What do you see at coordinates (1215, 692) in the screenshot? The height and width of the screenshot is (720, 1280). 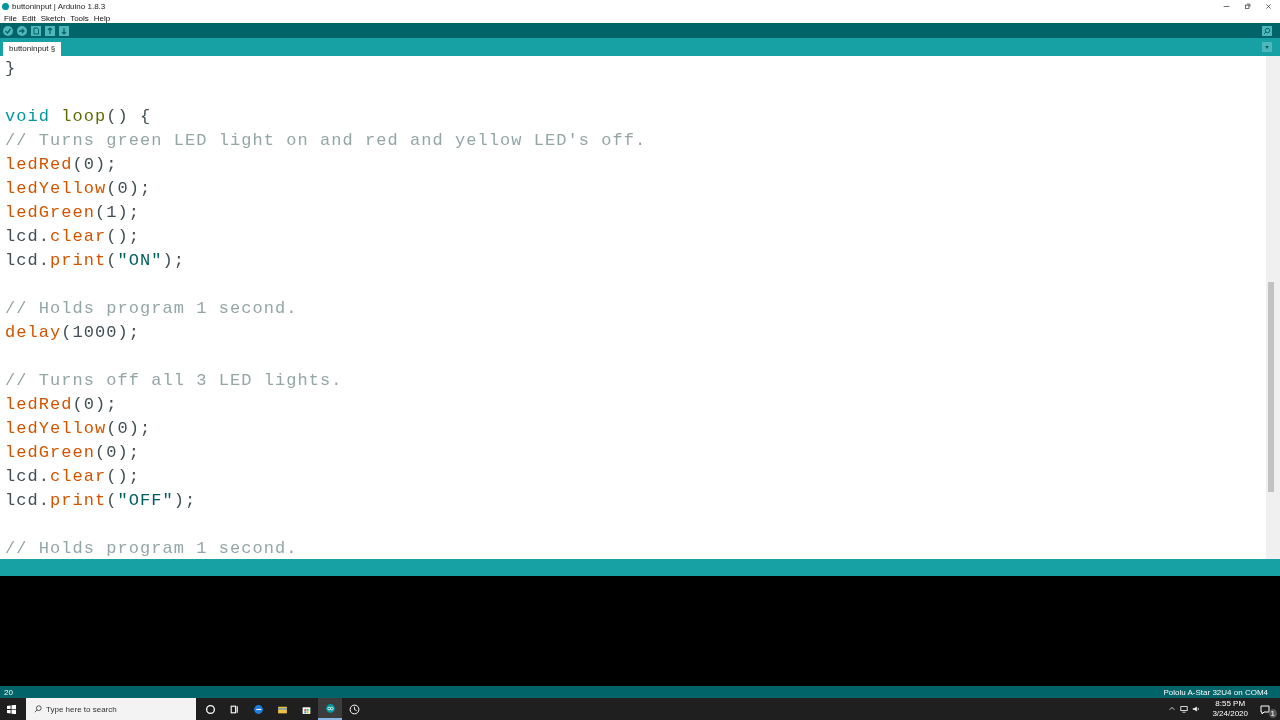 I see `board-port-label: Pololu A-Star 32U4 on COM4` at bounding box center [1215, 692].